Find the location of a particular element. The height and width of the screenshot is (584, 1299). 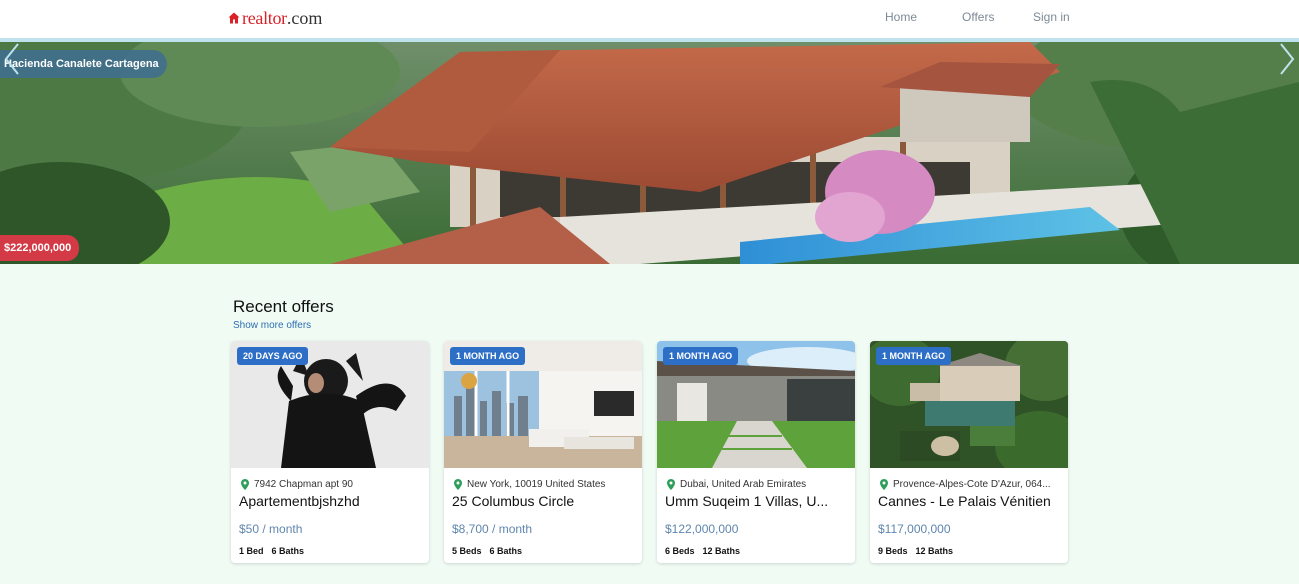

listing-specs: 9 Beds 12 Baths is located at coordinates (919, 551).